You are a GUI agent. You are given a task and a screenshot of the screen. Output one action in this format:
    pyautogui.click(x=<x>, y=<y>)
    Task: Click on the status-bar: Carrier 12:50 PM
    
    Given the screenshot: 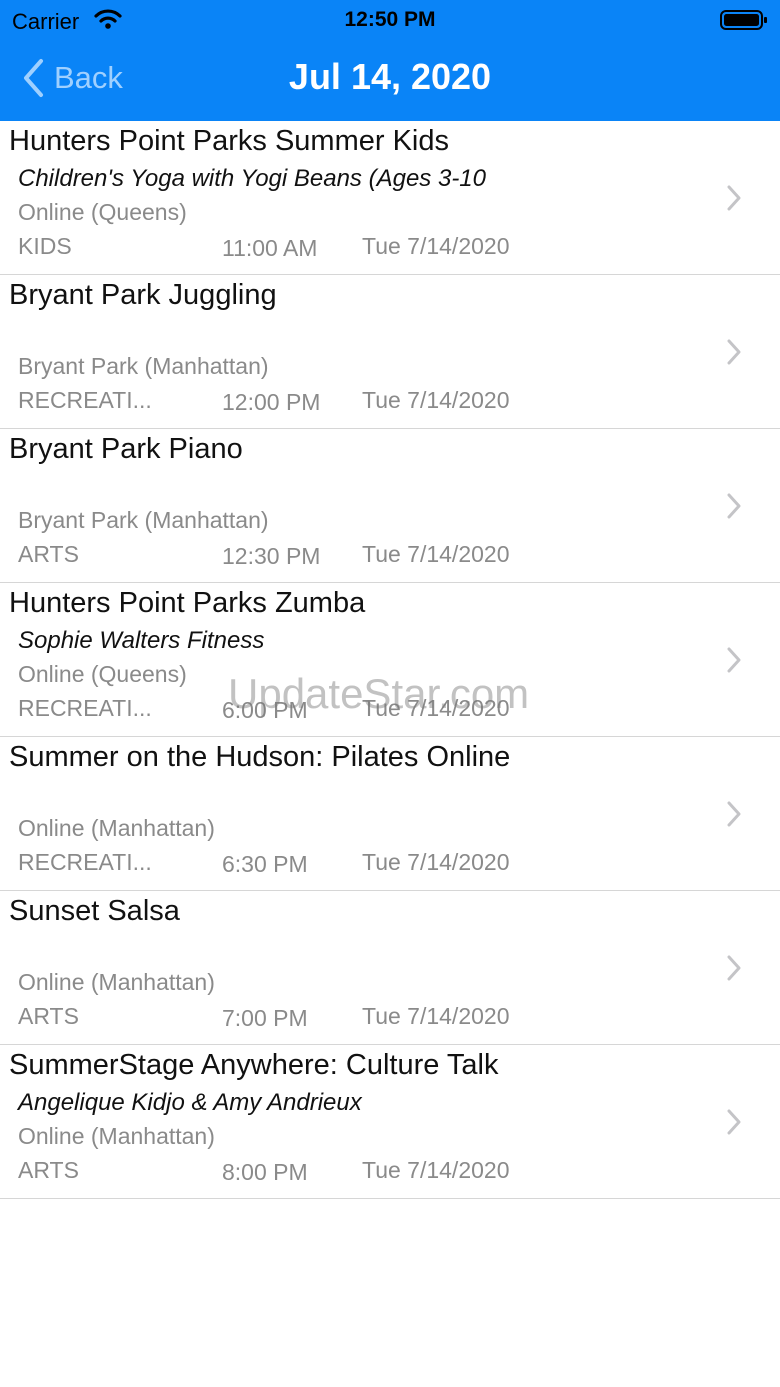 What is the action you would take?
    pyautogui.click(x=390, y=20)
    